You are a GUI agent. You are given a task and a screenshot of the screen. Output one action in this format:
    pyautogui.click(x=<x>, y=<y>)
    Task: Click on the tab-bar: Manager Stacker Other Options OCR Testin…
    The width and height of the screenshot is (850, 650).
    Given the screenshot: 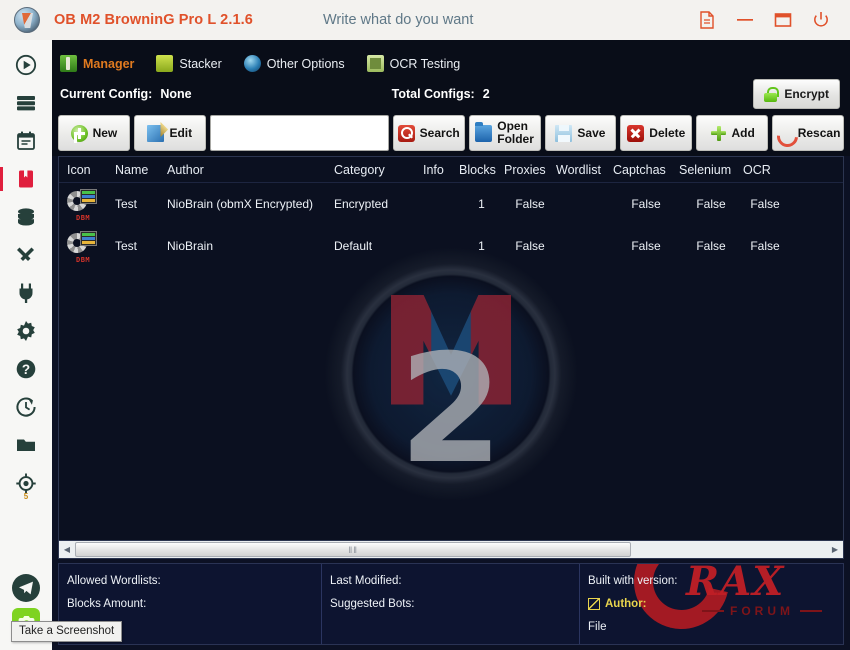 What is the action you would take?
    pyautogui.click(x=451, y=59)
    